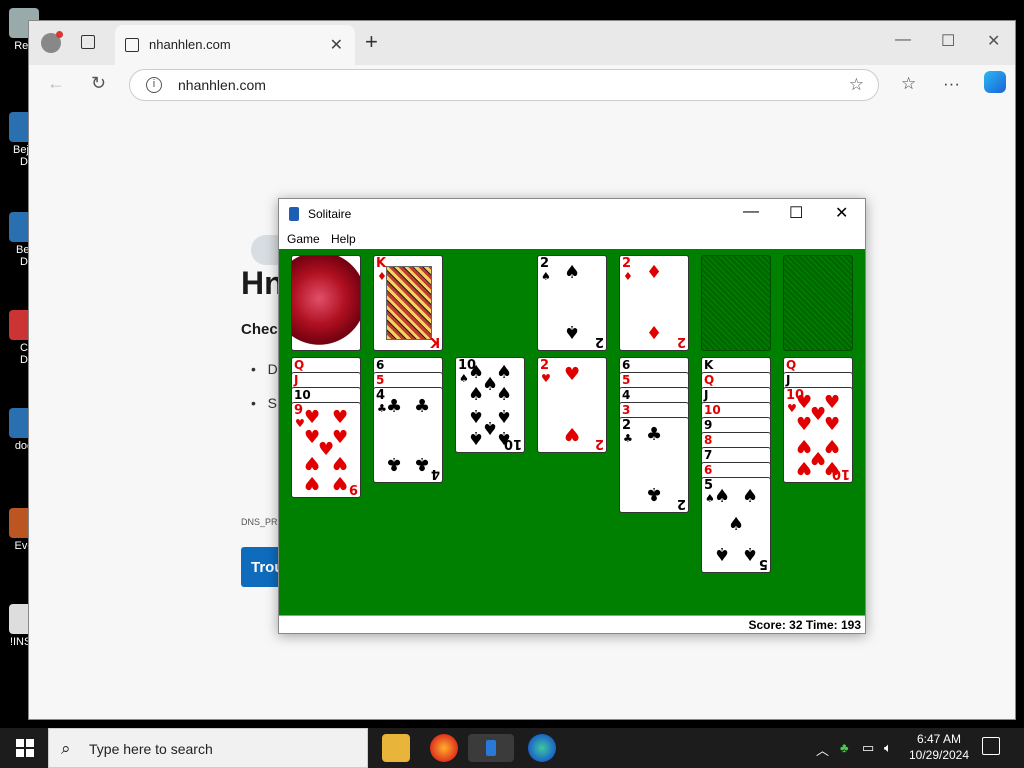  What do you see at coordinates (868, 748) in the screenshot?
I see `network-icon: ▭` at bounding box center [868, 748].